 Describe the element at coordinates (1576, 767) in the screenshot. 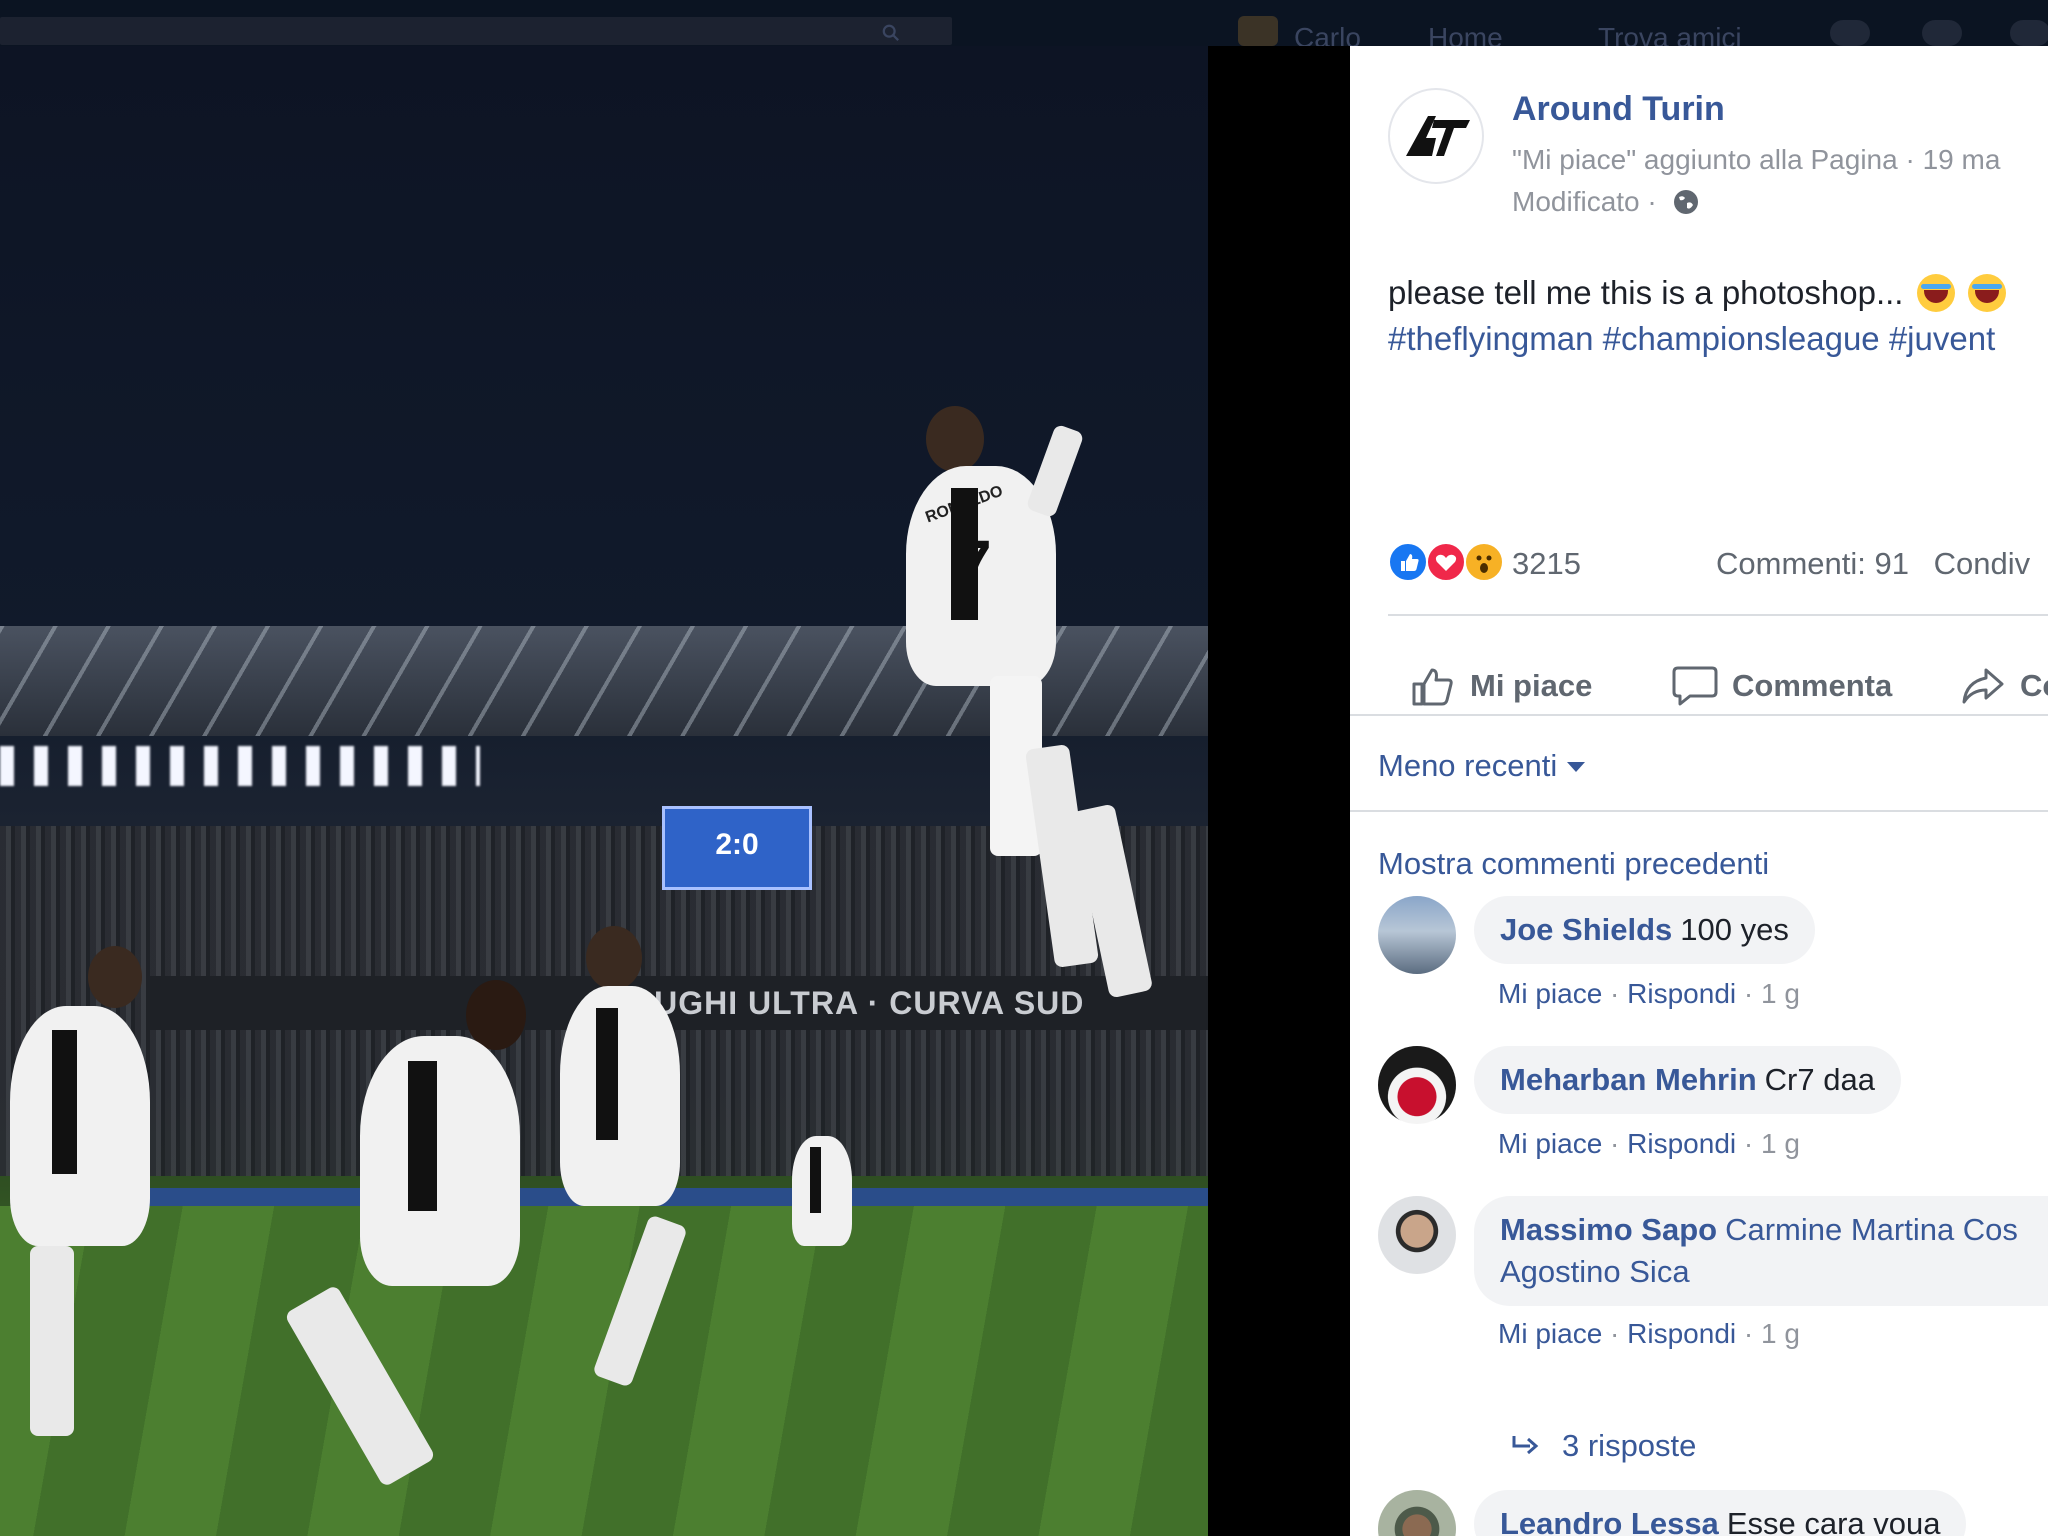

I see `caret-down-icon` at that location.